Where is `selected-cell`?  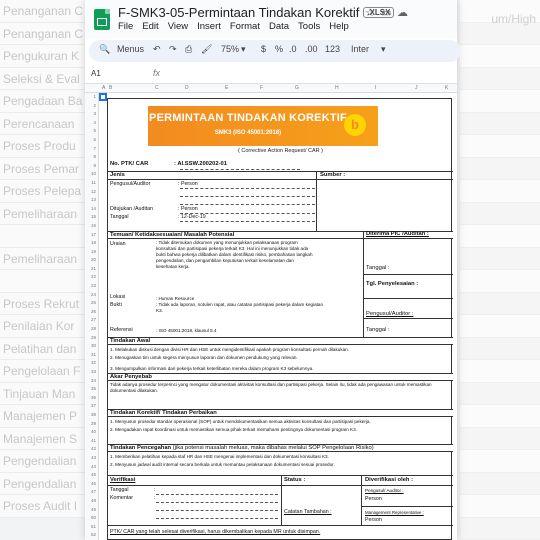
selected-cell is located at coordinates (103, 97).